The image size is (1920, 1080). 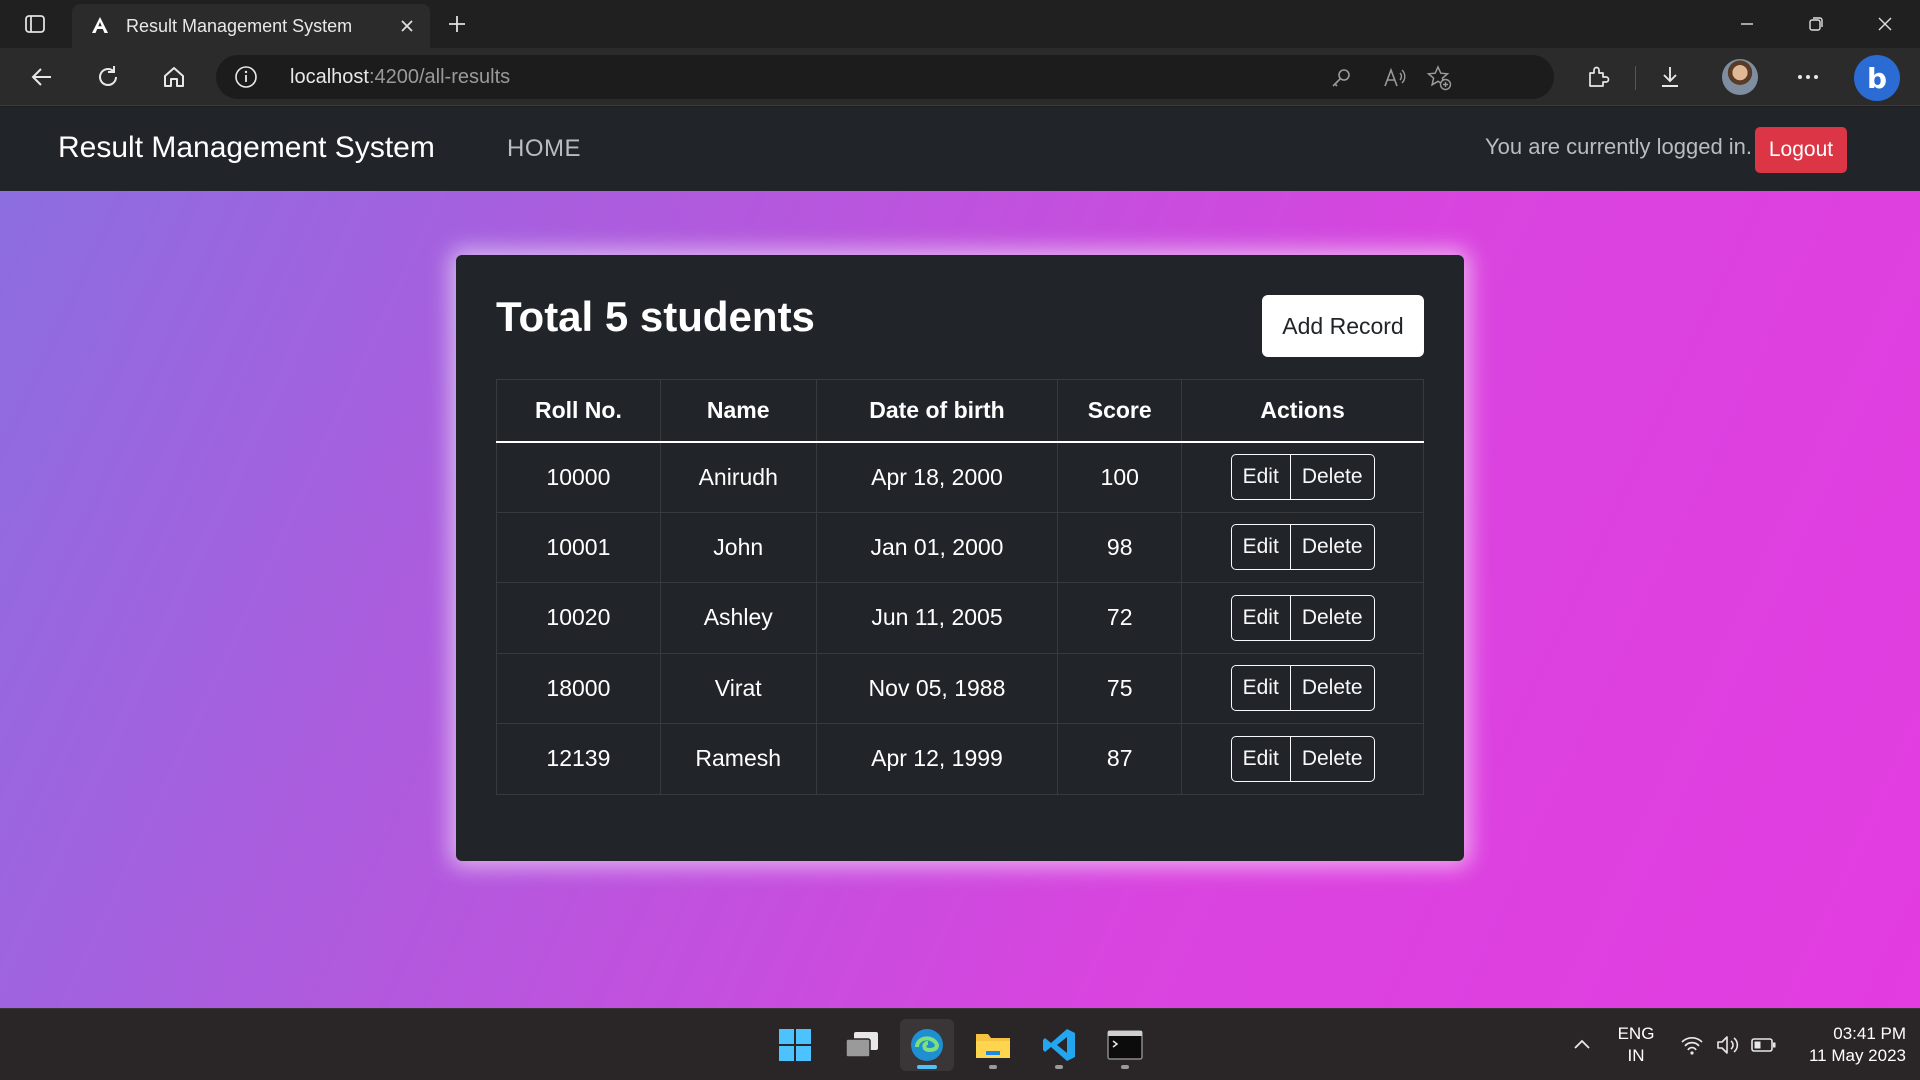 I want to click on tab-close-icon, so click(x=407, y=26).